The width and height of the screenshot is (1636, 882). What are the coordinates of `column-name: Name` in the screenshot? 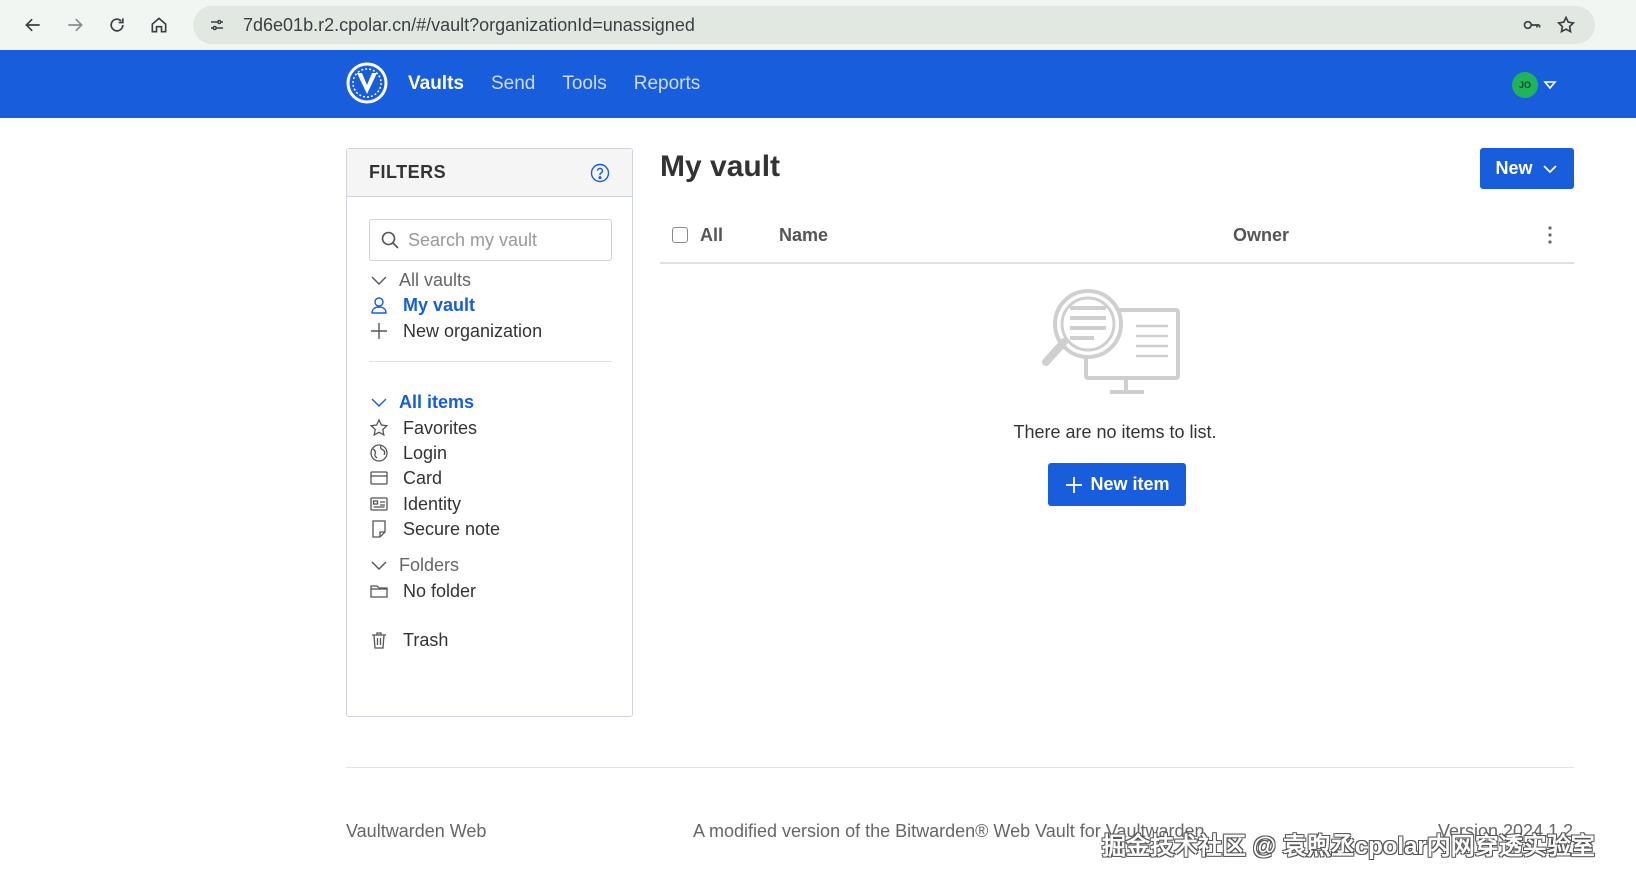 It's located at (803, 235).